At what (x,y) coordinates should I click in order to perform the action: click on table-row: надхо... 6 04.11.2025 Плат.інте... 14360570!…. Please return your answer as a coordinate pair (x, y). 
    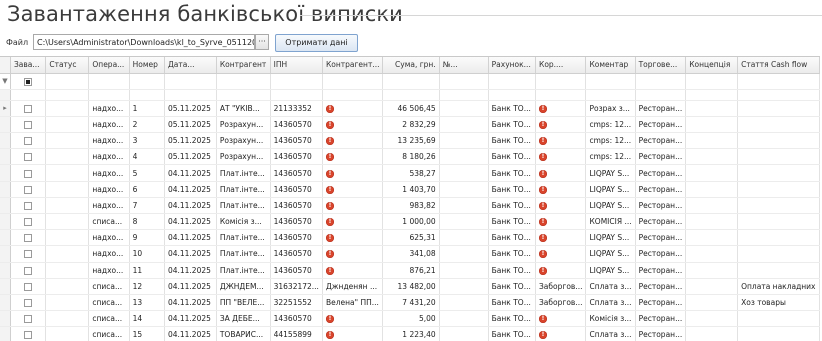
    Looking at the image, I should click on (410, 189).